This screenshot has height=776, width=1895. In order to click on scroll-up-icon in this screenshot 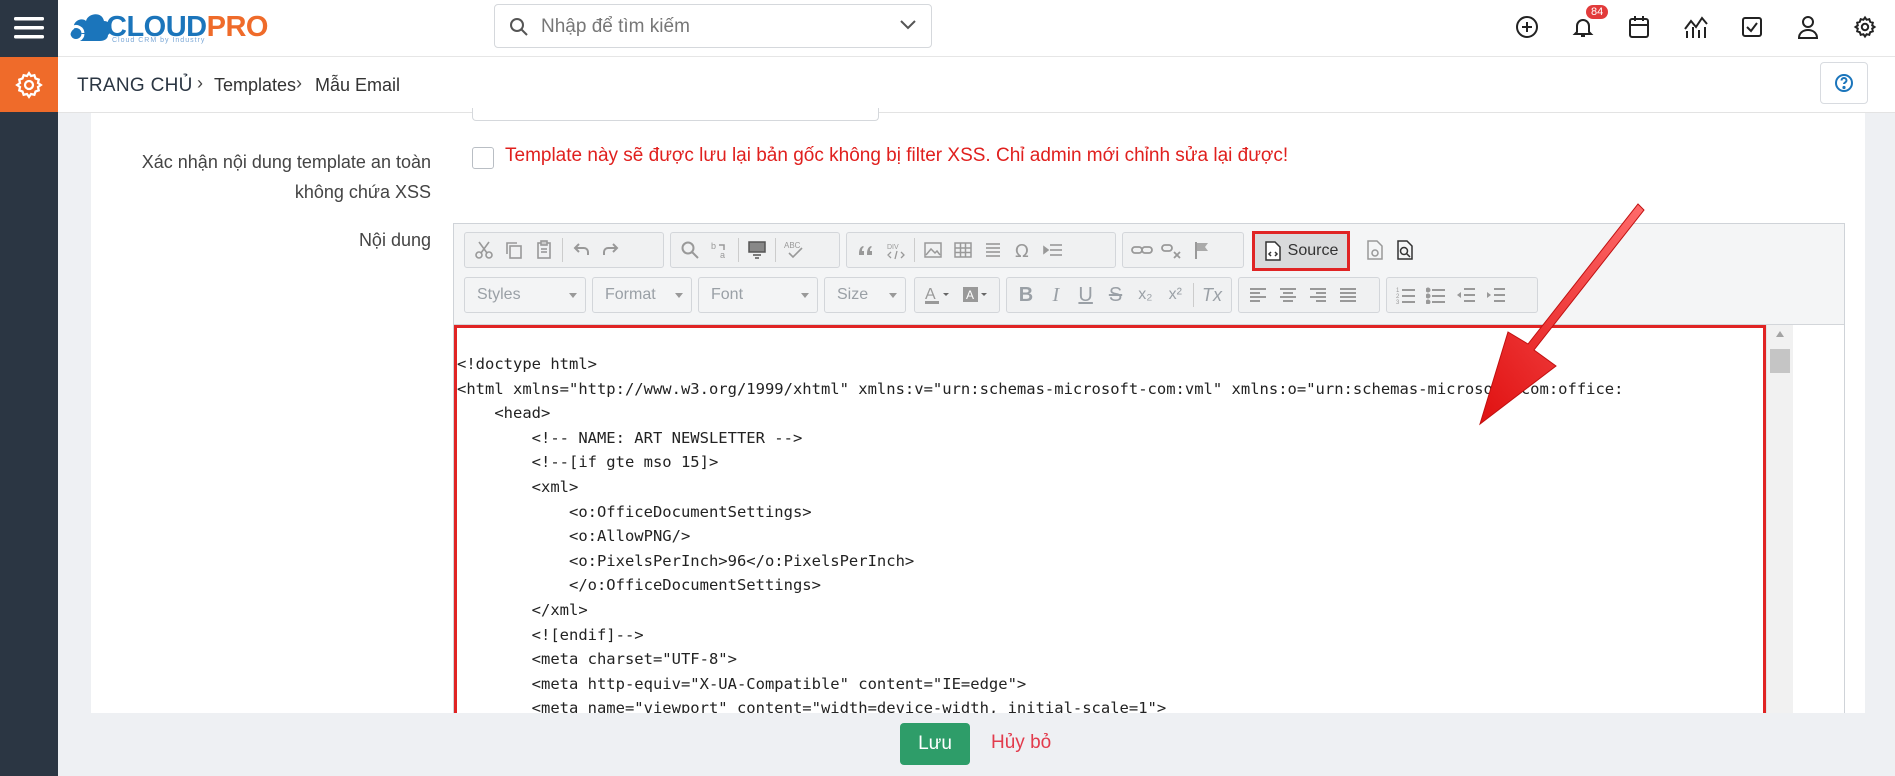, I will do `click(1780, 334)`.